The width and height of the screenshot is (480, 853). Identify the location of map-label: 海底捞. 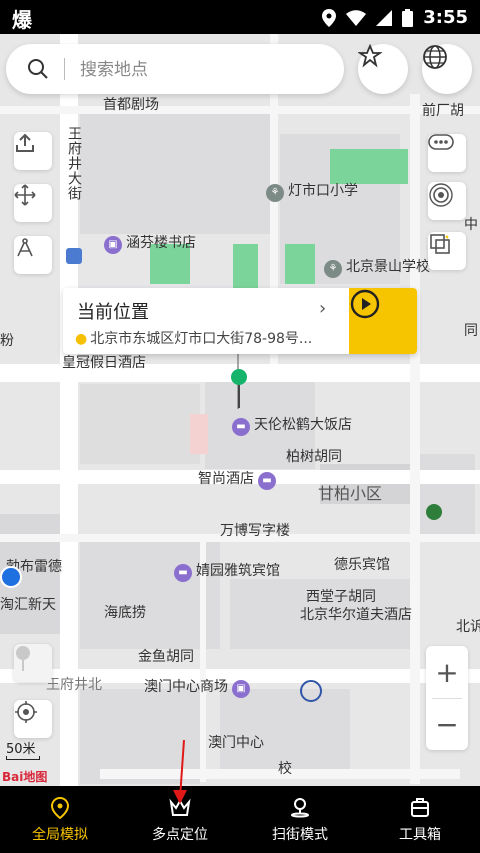
(125, 613).